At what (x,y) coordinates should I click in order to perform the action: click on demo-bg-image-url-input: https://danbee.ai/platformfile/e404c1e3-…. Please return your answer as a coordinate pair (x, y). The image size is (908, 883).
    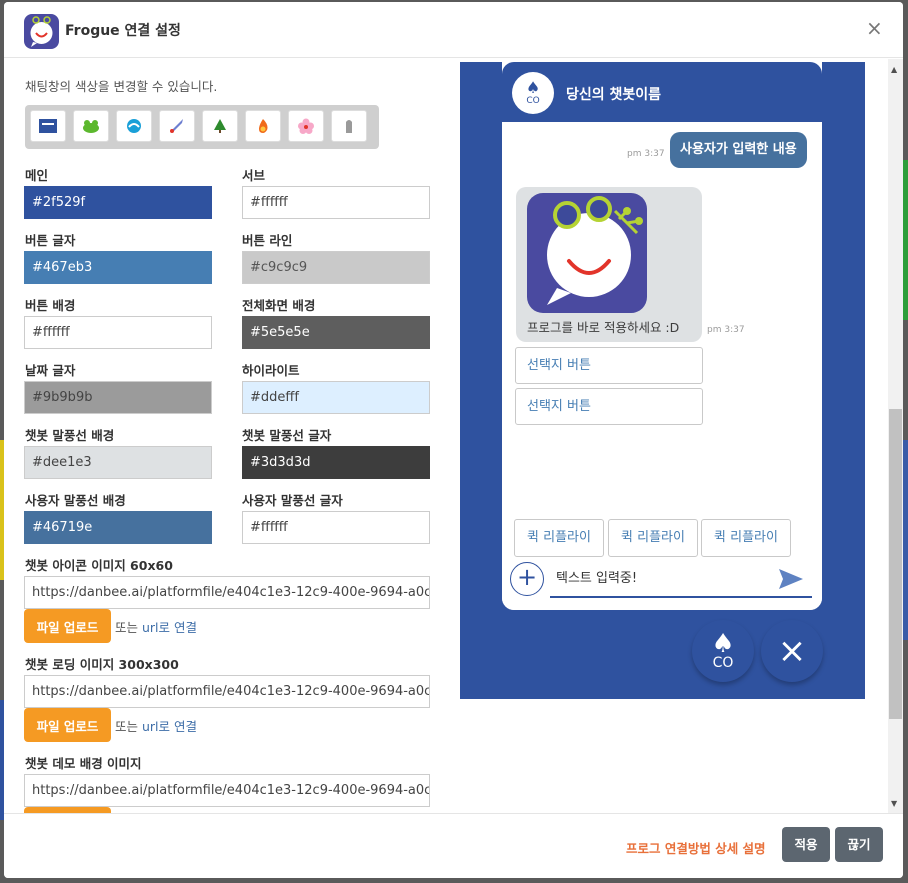
    Looking at the image, I should click on (227, 790).